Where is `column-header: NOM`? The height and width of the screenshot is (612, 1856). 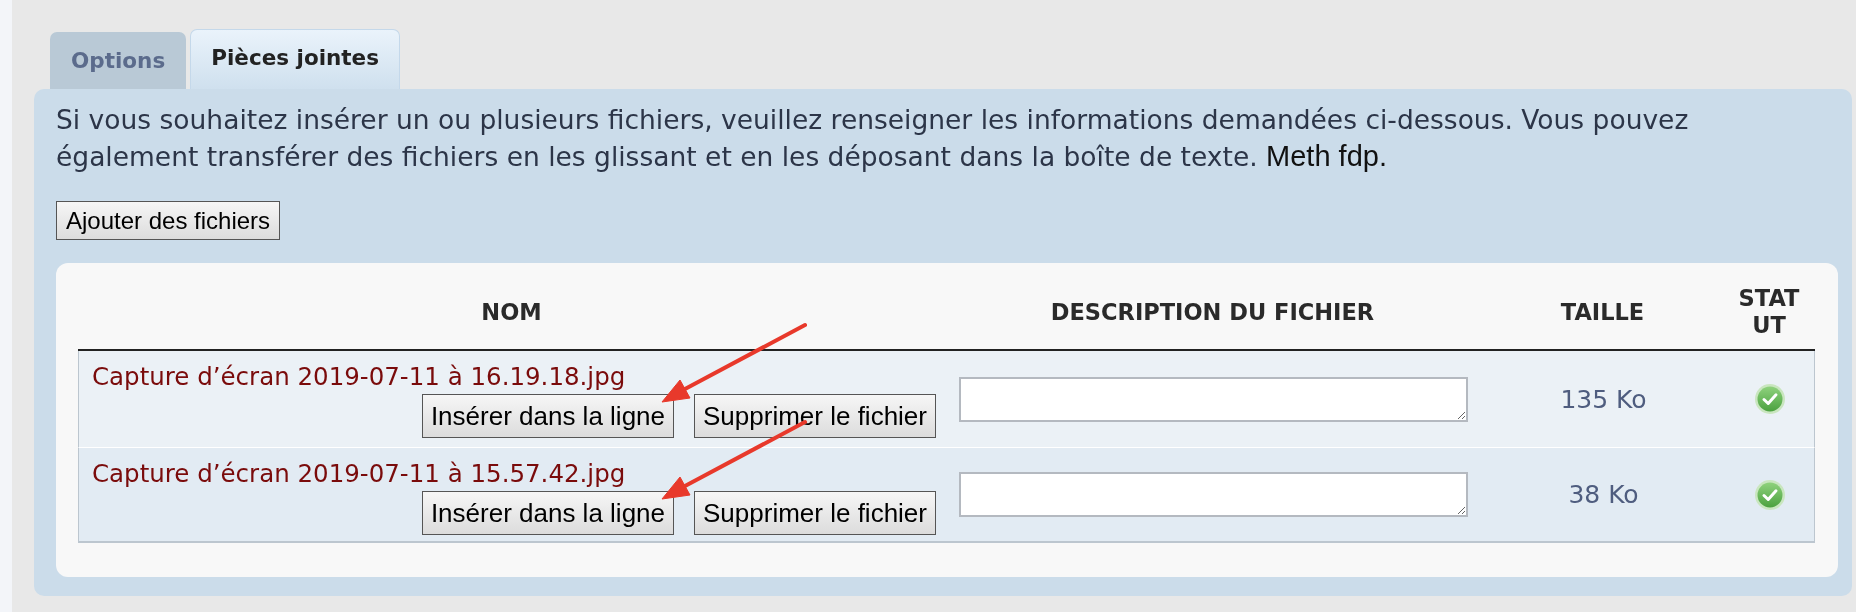
column-header: NOM is located at coordinates (511, 312).